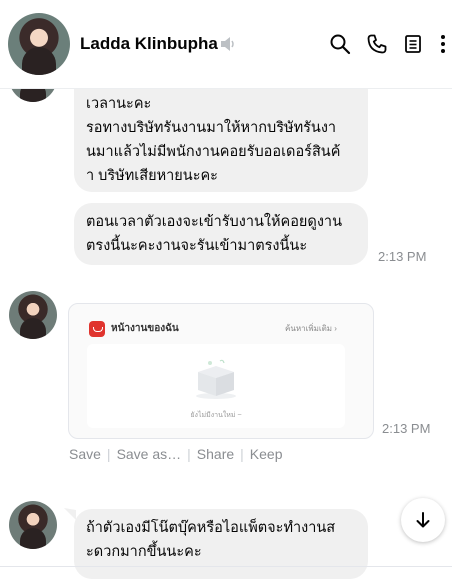 This screenshot has height=579, width=452. I want to click on scroll-down-button, so click(423, 520).